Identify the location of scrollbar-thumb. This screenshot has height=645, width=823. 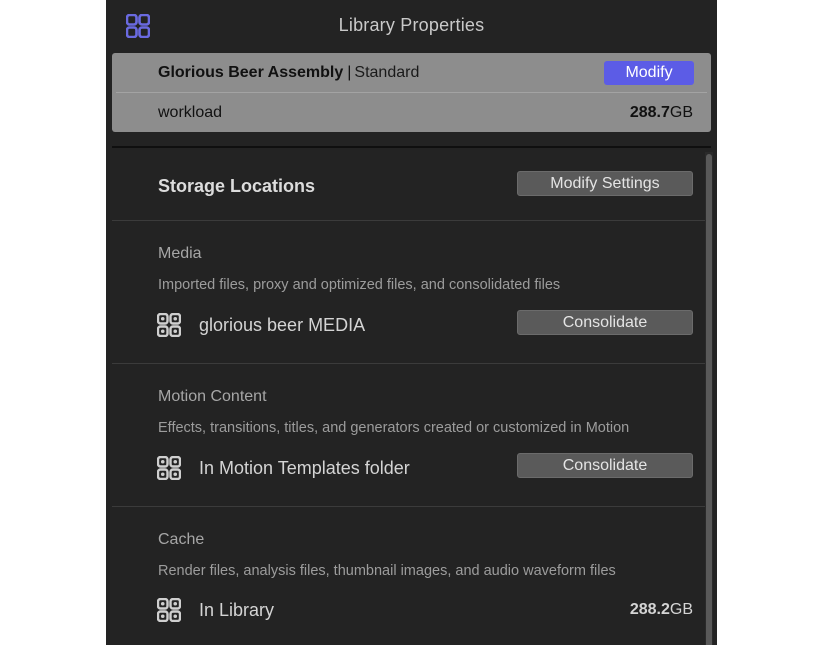
(709, 399).